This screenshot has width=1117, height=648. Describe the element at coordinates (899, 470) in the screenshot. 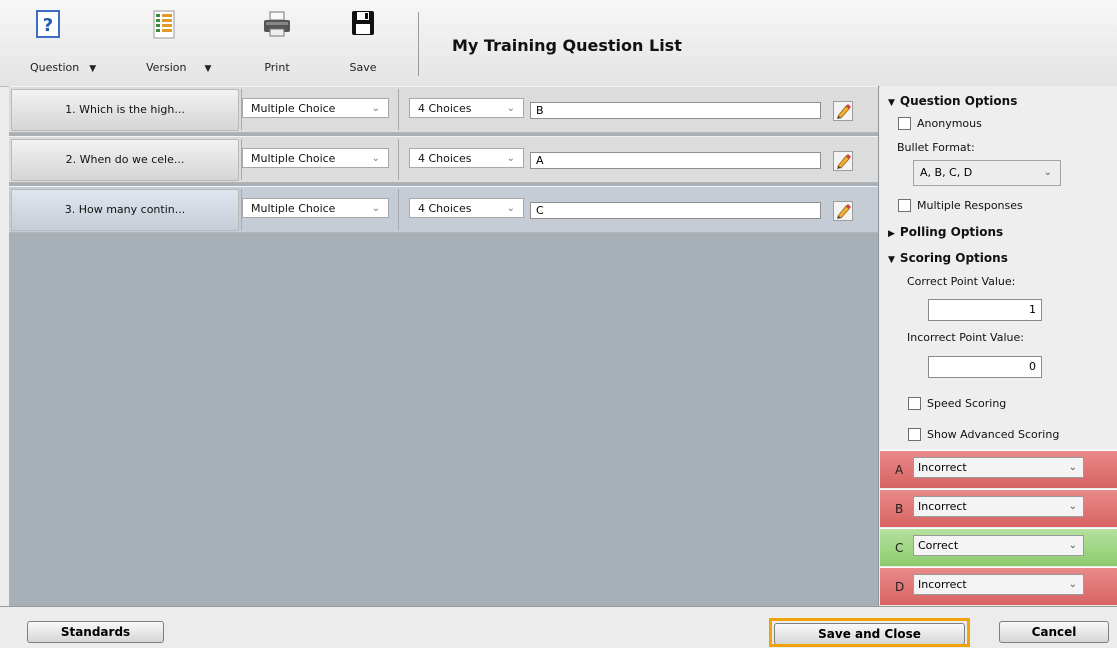

I see `answer-letter: A` at that location.